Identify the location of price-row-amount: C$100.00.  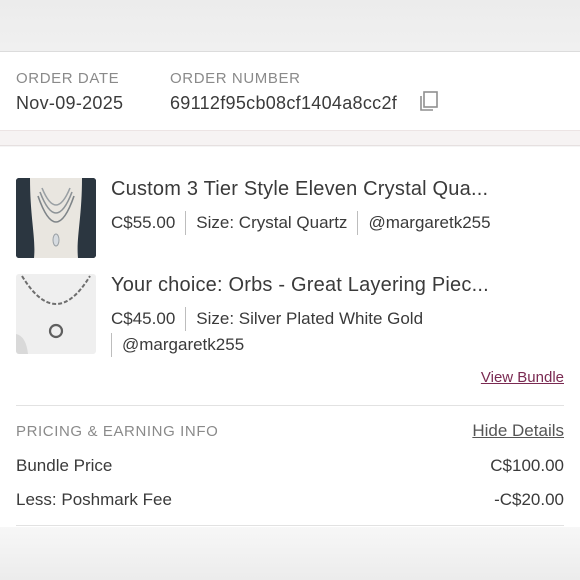
(527, 465).